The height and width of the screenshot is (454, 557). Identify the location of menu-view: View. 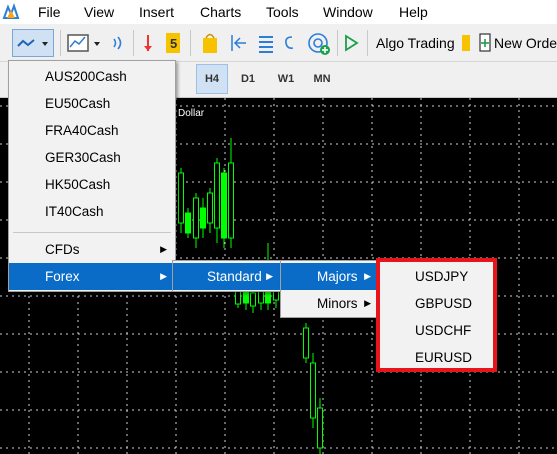
(99, 12).